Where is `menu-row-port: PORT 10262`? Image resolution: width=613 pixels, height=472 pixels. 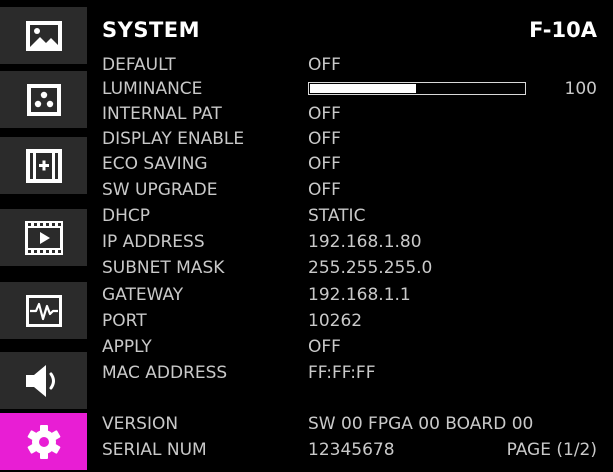
menu-row-port: PORT 10262 is located at coordinates (349, 321).